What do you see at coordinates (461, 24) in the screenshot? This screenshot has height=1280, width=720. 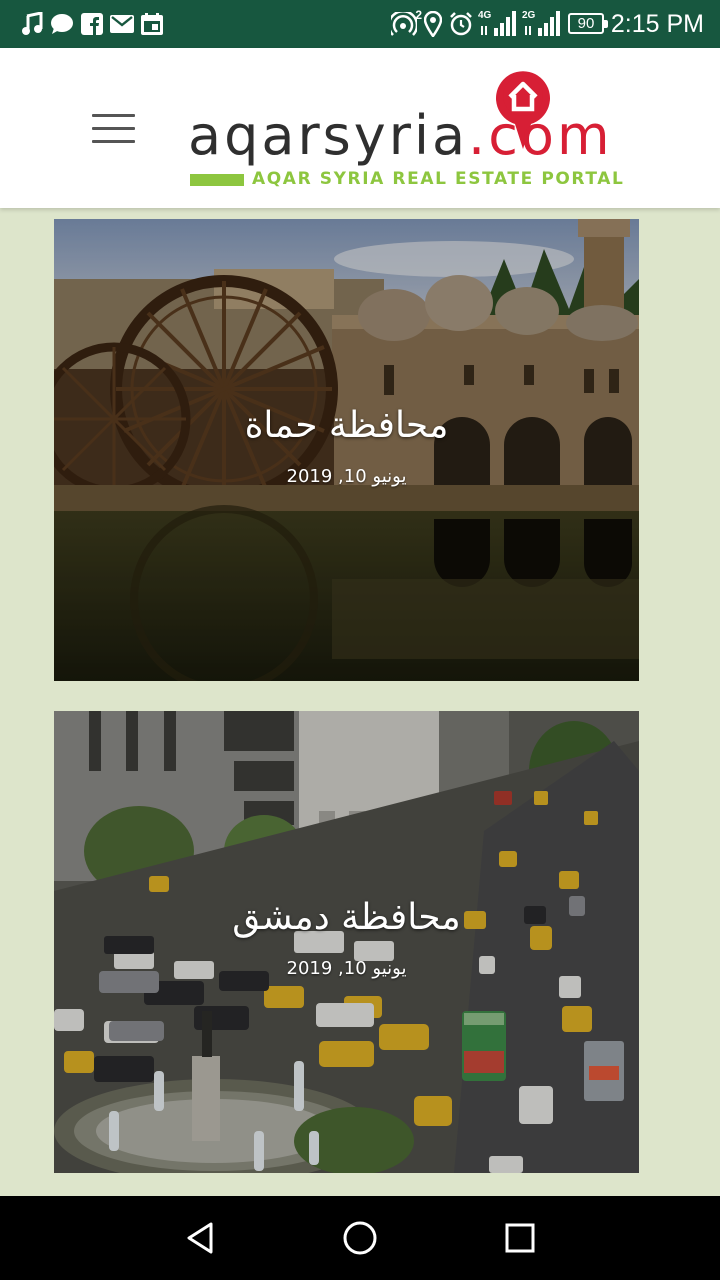 I see `alarm-icon` at bounding box center [461, 24].